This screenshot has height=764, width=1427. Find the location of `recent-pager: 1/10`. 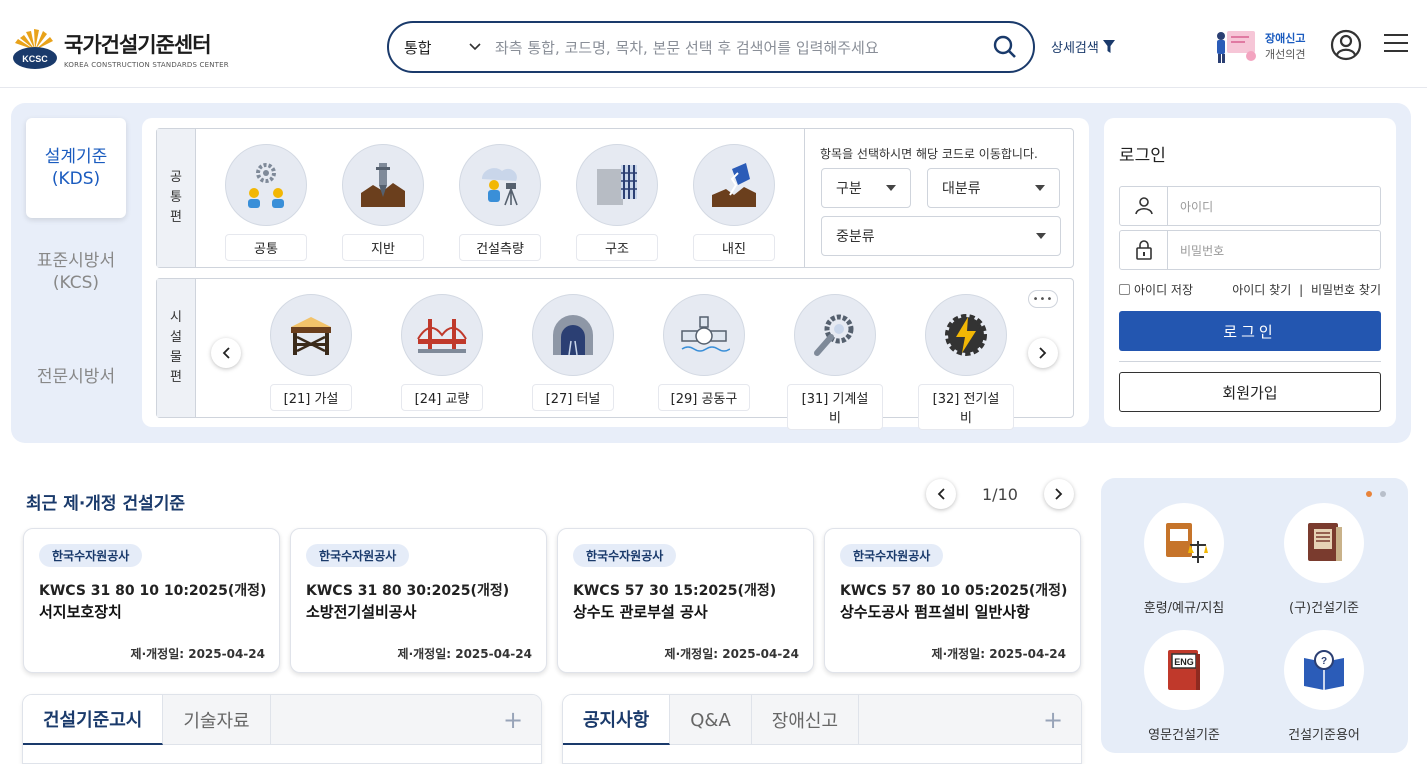

recent-pager: 1/10 is located at coordinates (1000, 494).